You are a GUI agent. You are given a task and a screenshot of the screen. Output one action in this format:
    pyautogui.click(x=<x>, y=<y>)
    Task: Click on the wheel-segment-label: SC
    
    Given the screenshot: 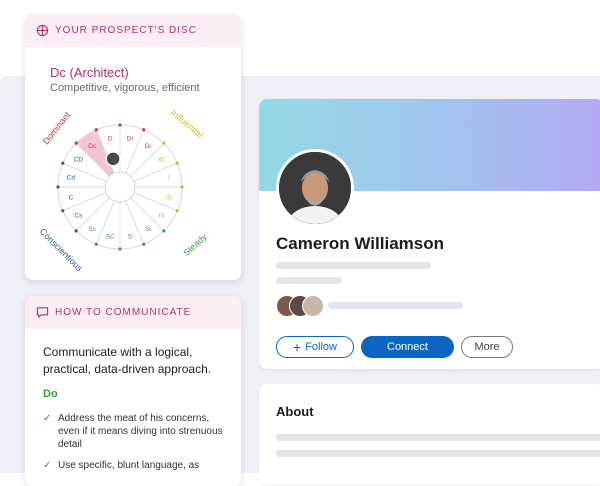 What is the action you would take?
    pyautogui.click(x=110, y=237)
    